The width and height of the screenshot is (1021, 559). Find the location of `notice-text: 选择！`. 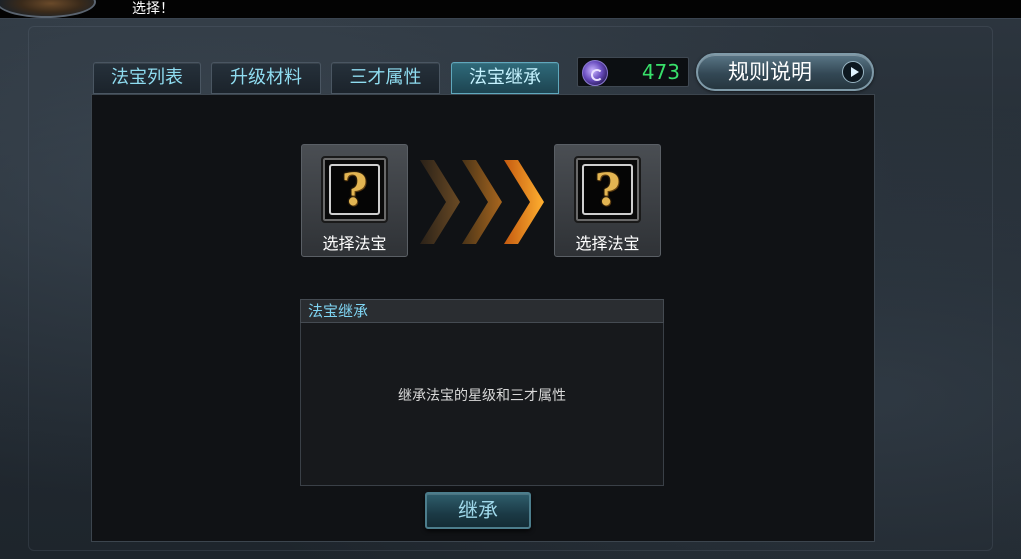

notice-text: 选择！ is located at coordinates (153, 9).